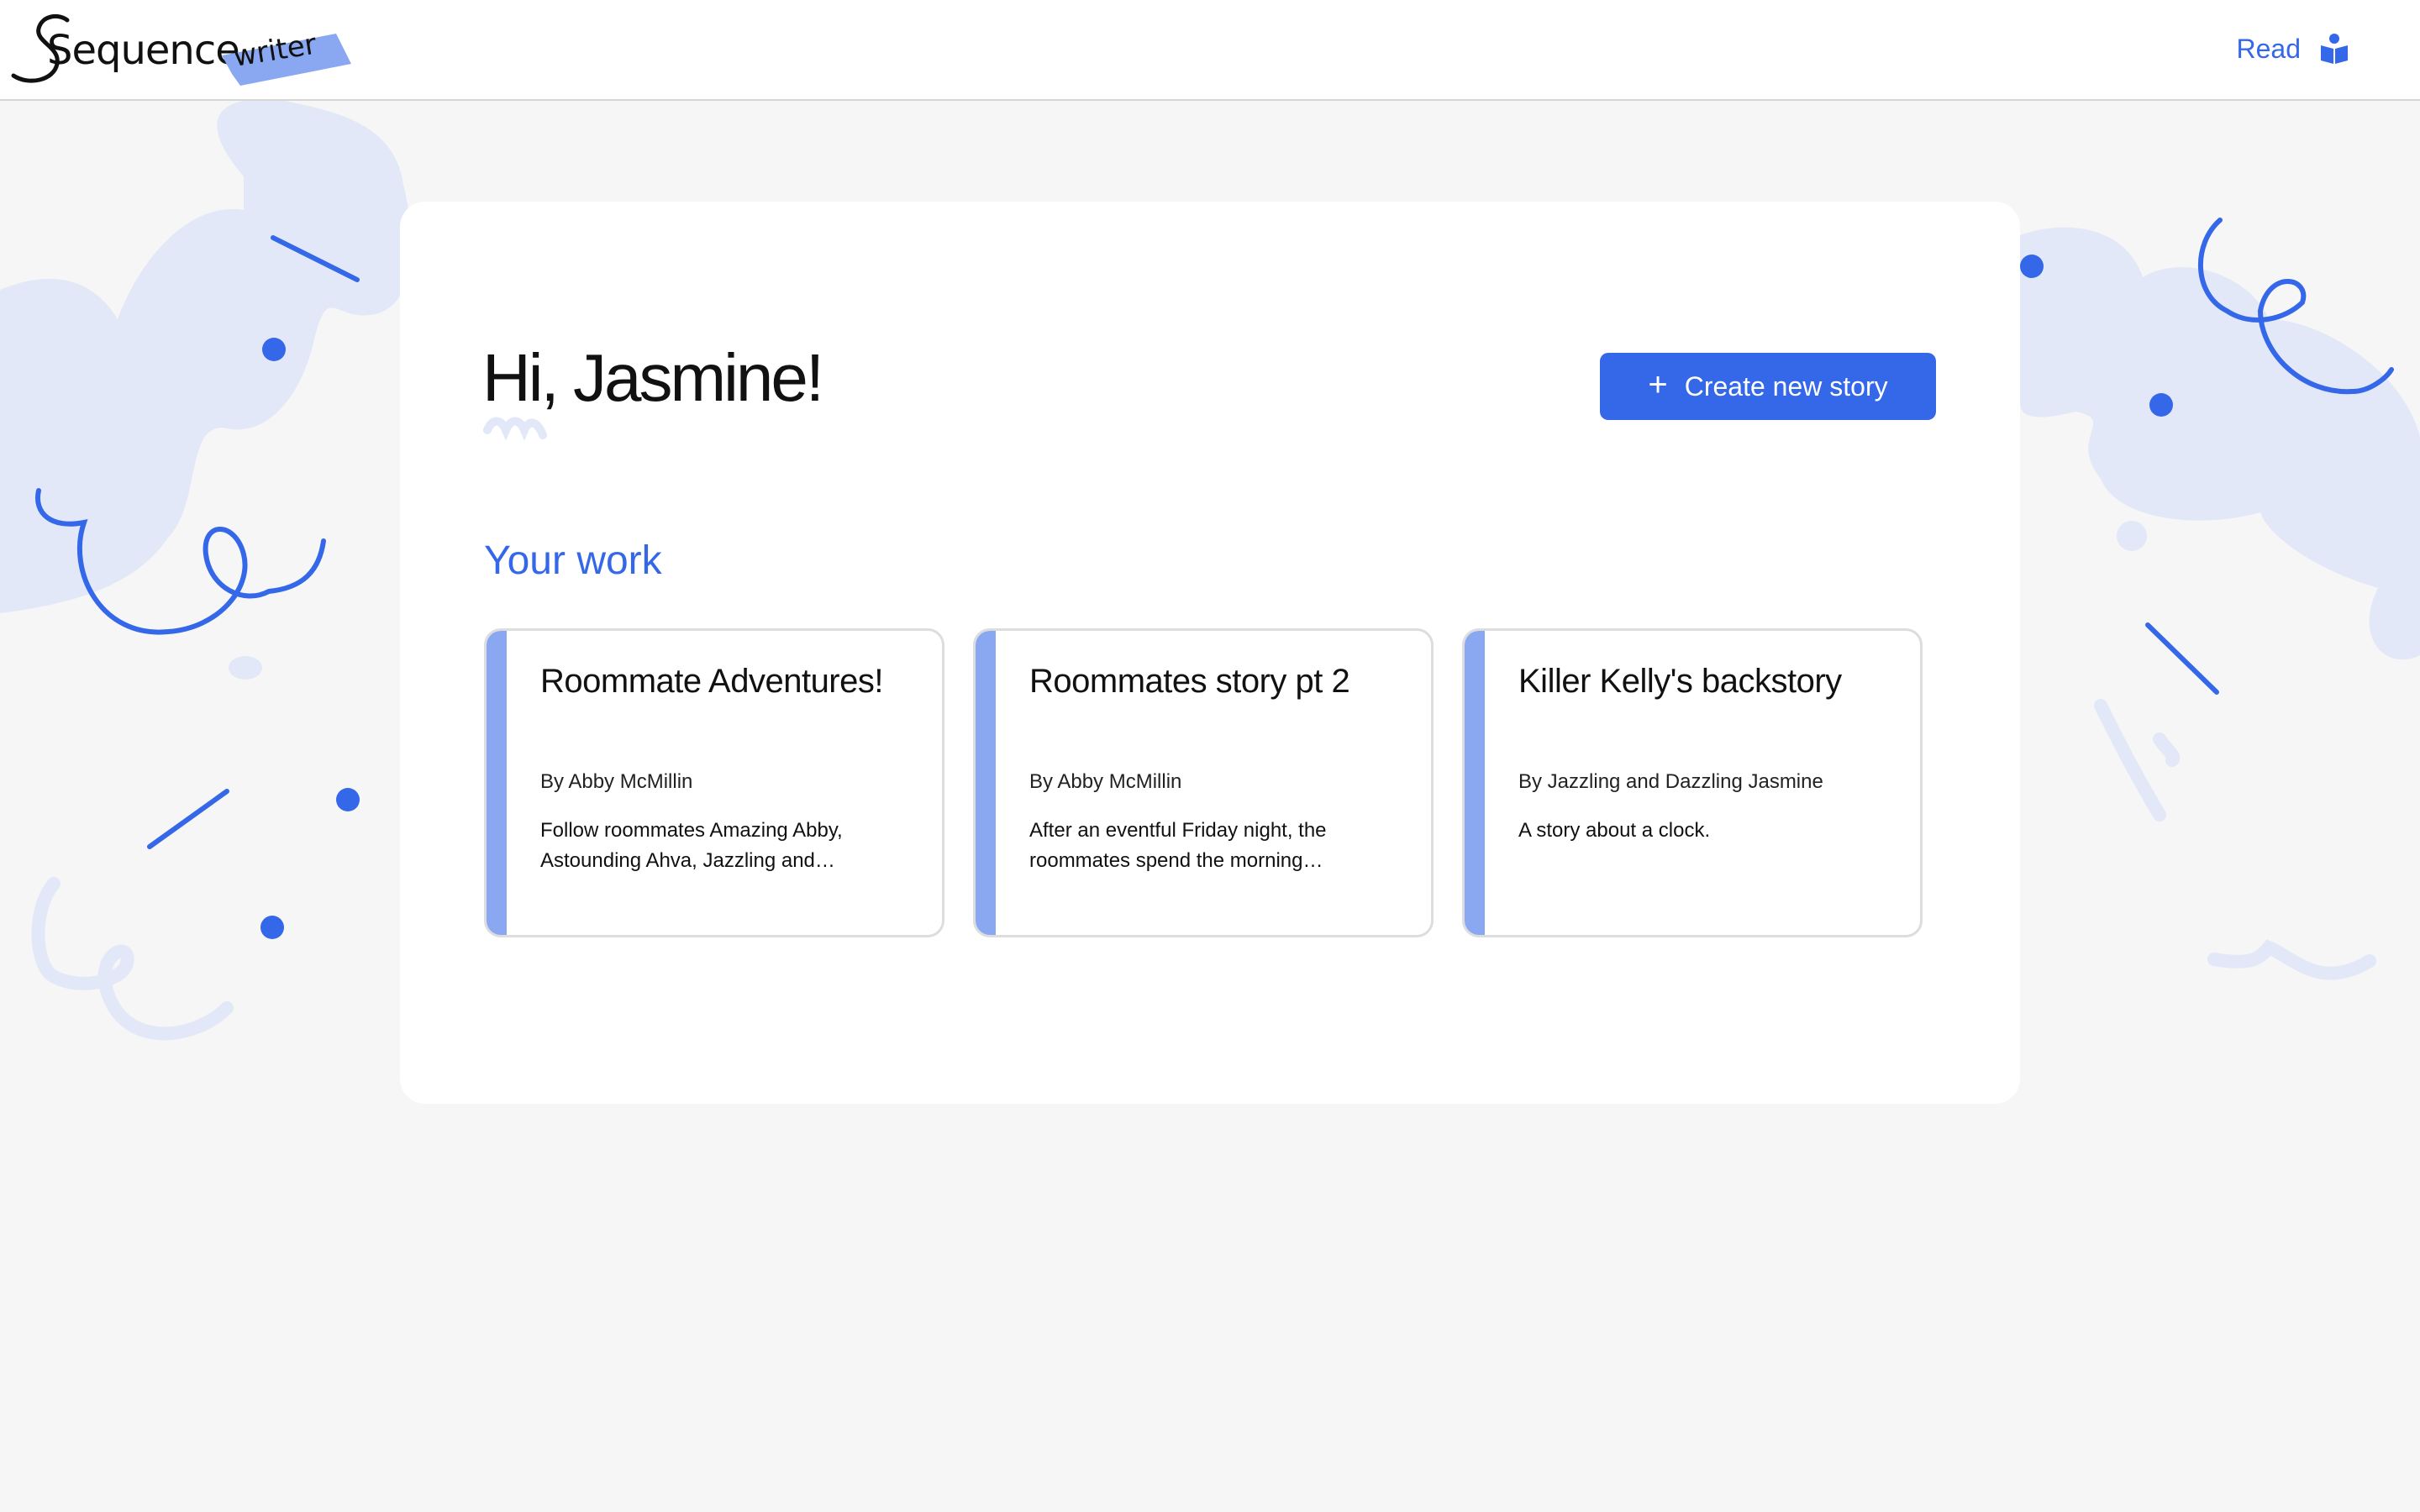  What do you see at coordinates (143, 50) in the screenshot?
I see `logo-wordmark: Sequence` at bounding box center [143, 50].